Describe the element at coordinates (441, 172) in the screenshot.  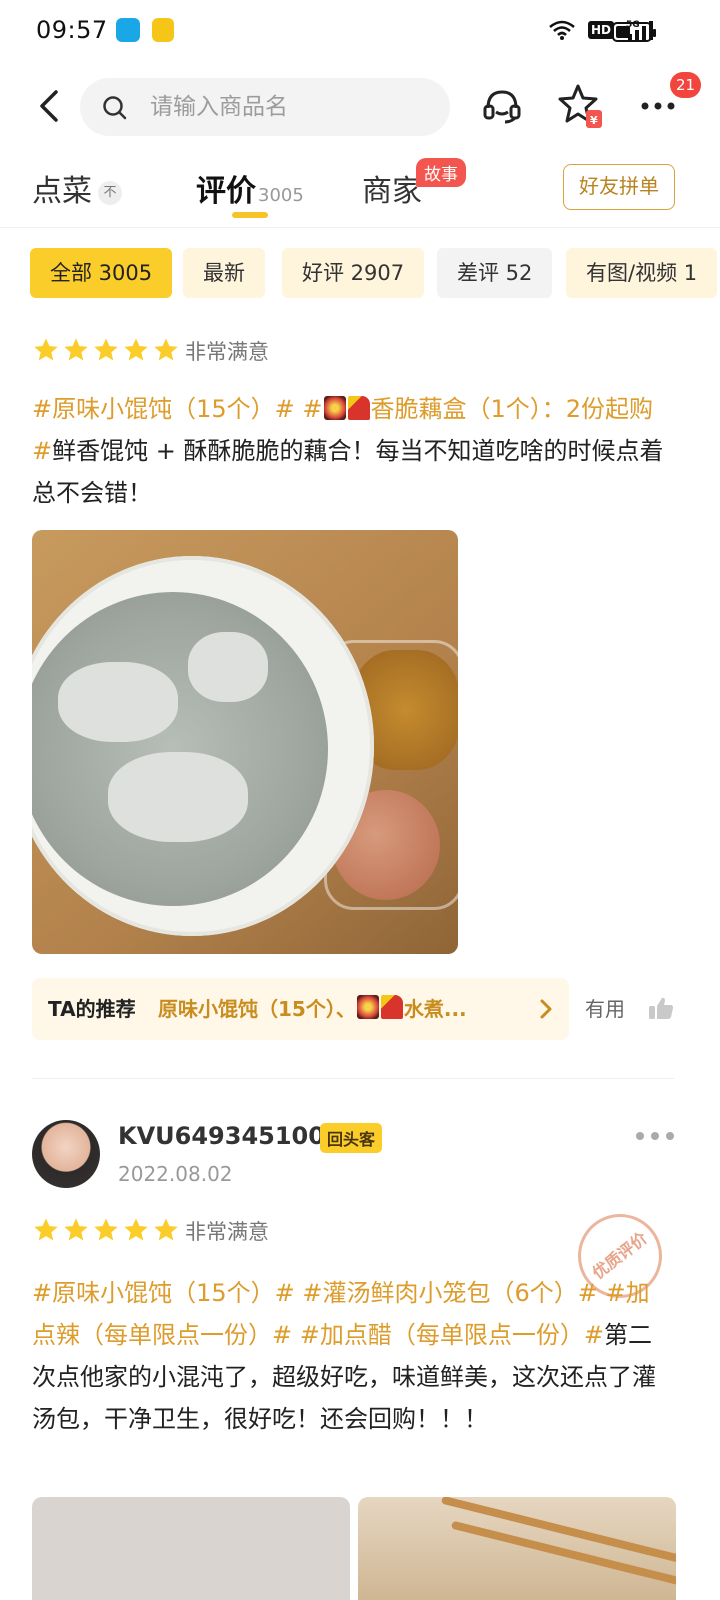
I see `story-tag: 故事` at that location.